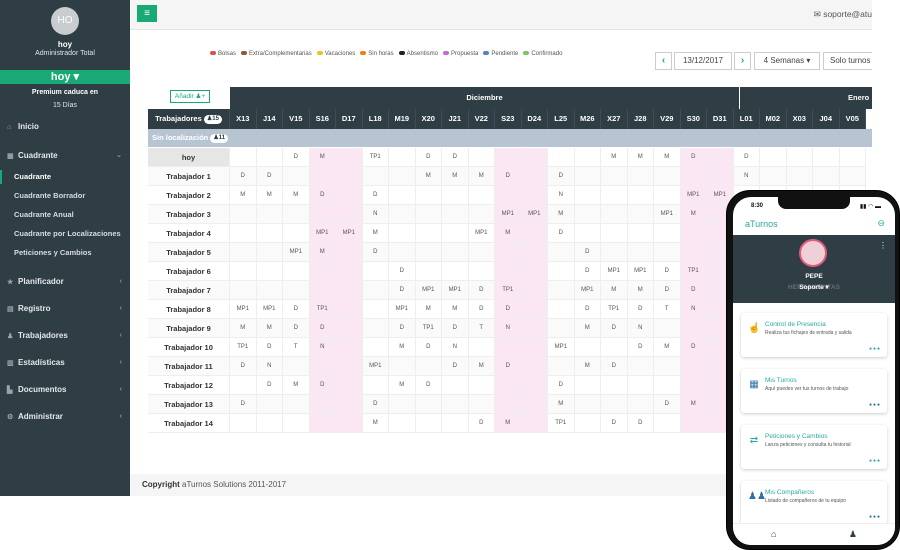 Image resolution: width=900 pixels, height=550 pixels. I want to click on phone-role-dropdown: Soporte ▾, so click(814, 287).